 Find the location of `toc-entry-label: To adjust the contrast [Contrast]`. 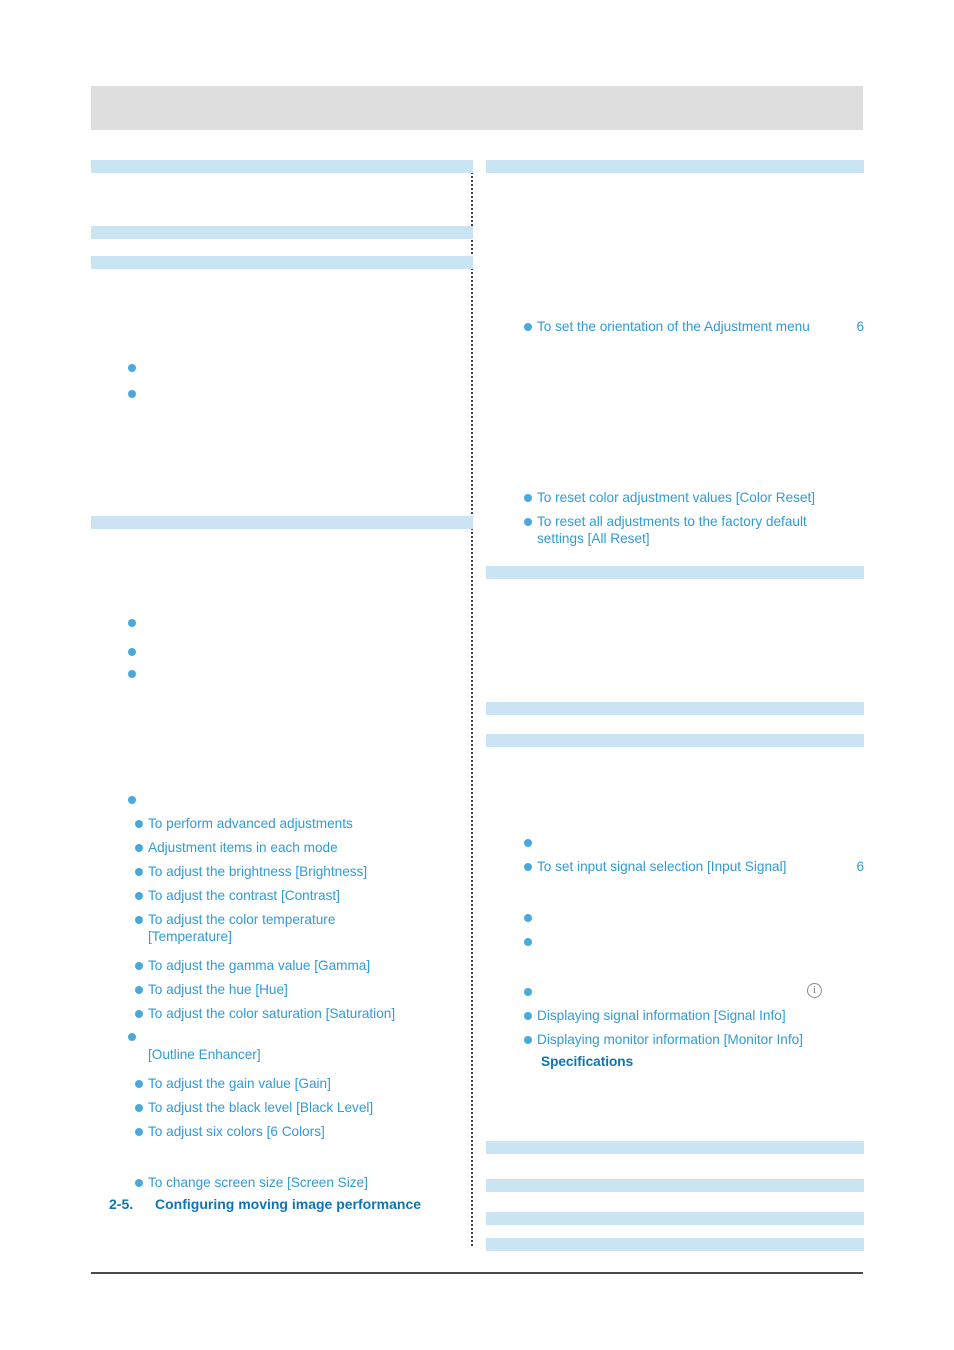

toc-entry-label: To adjust the contrast [Contrast] is located at coordinates (244, 895).